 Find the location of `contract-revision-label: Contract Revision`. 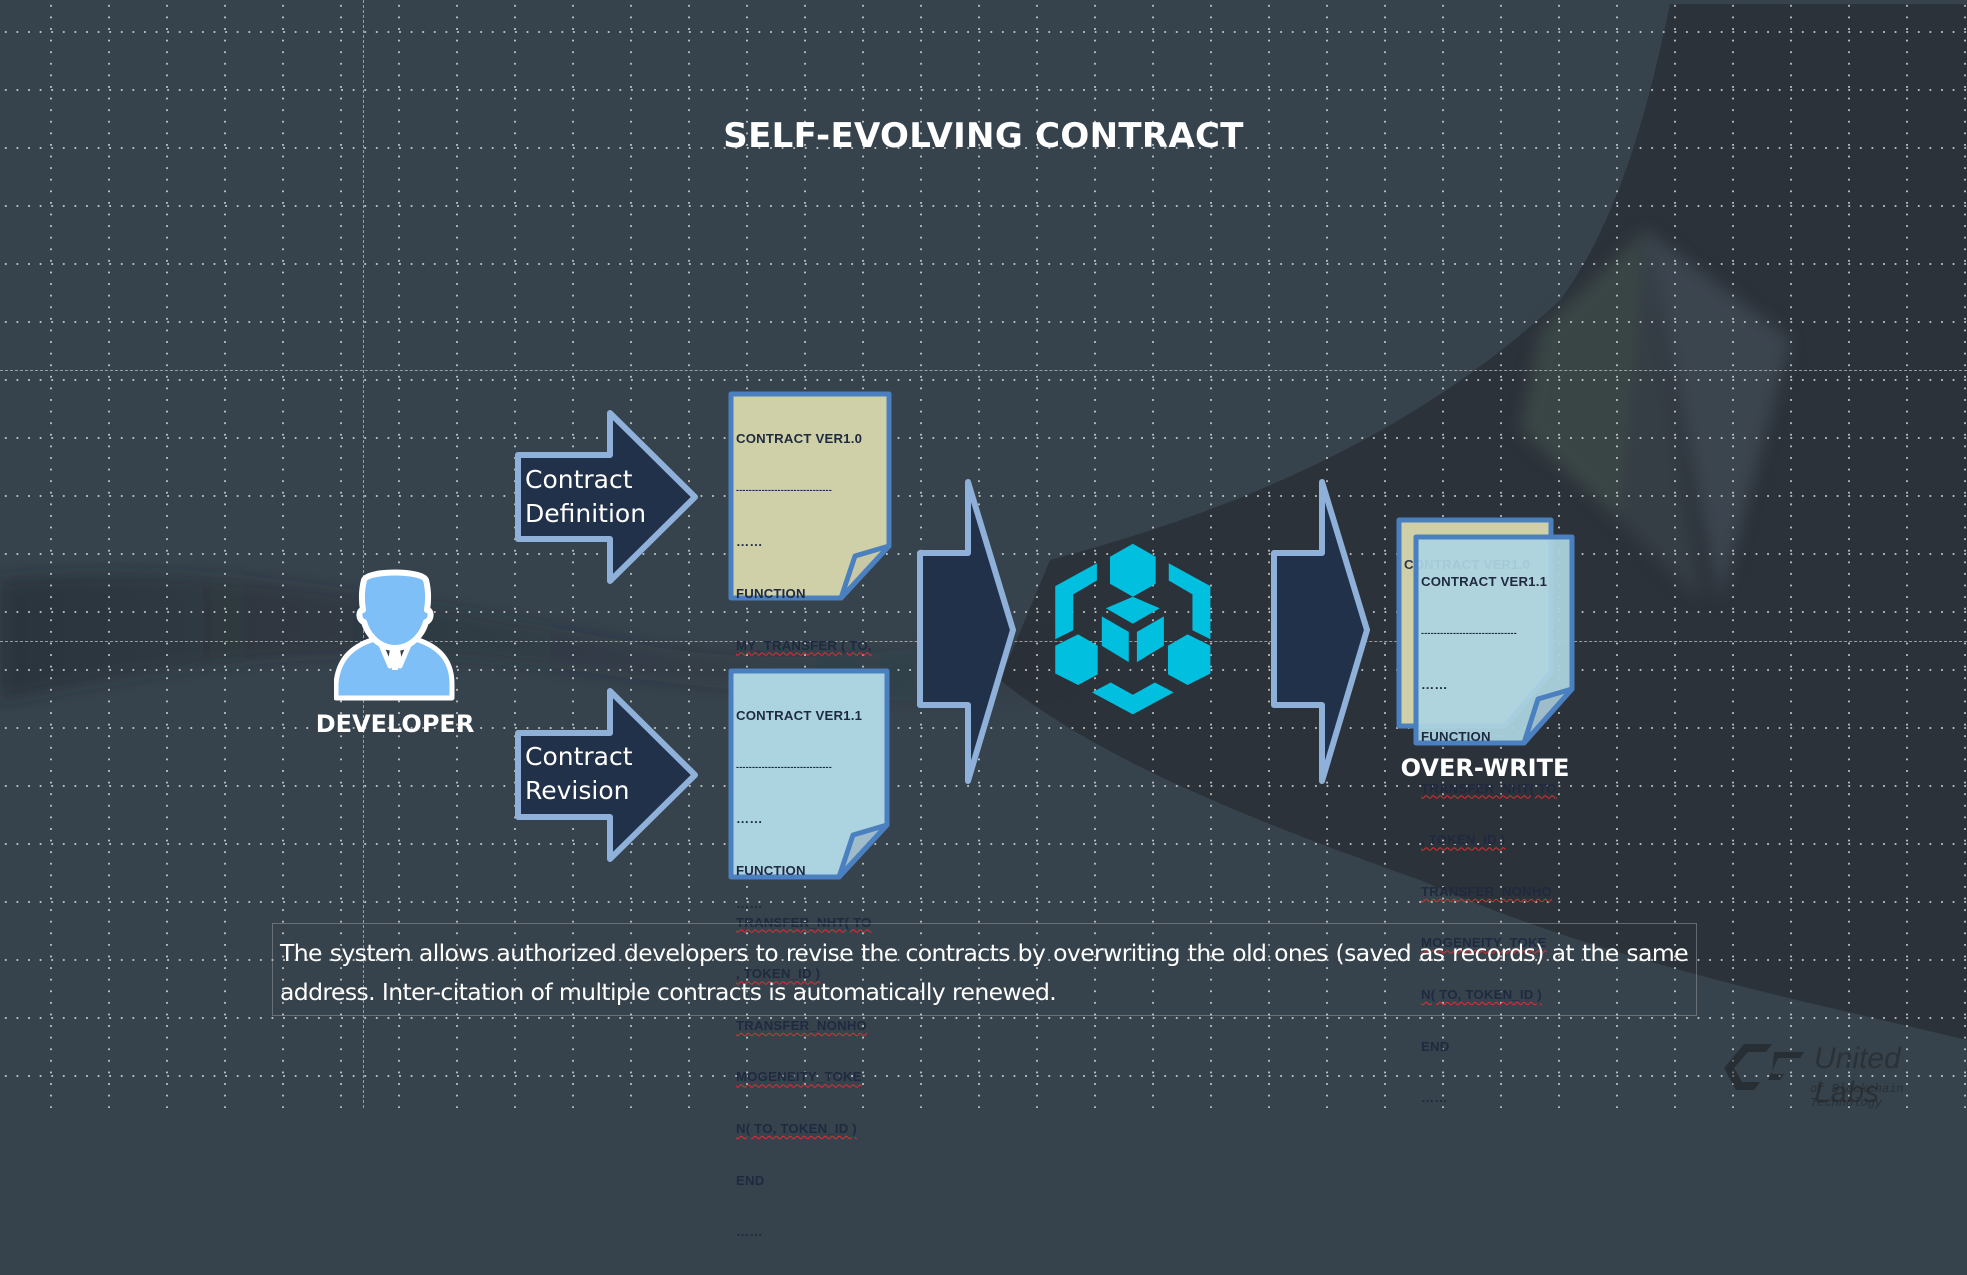

contract-revision-label: Contract Revision is located at coordinates (579, 774).